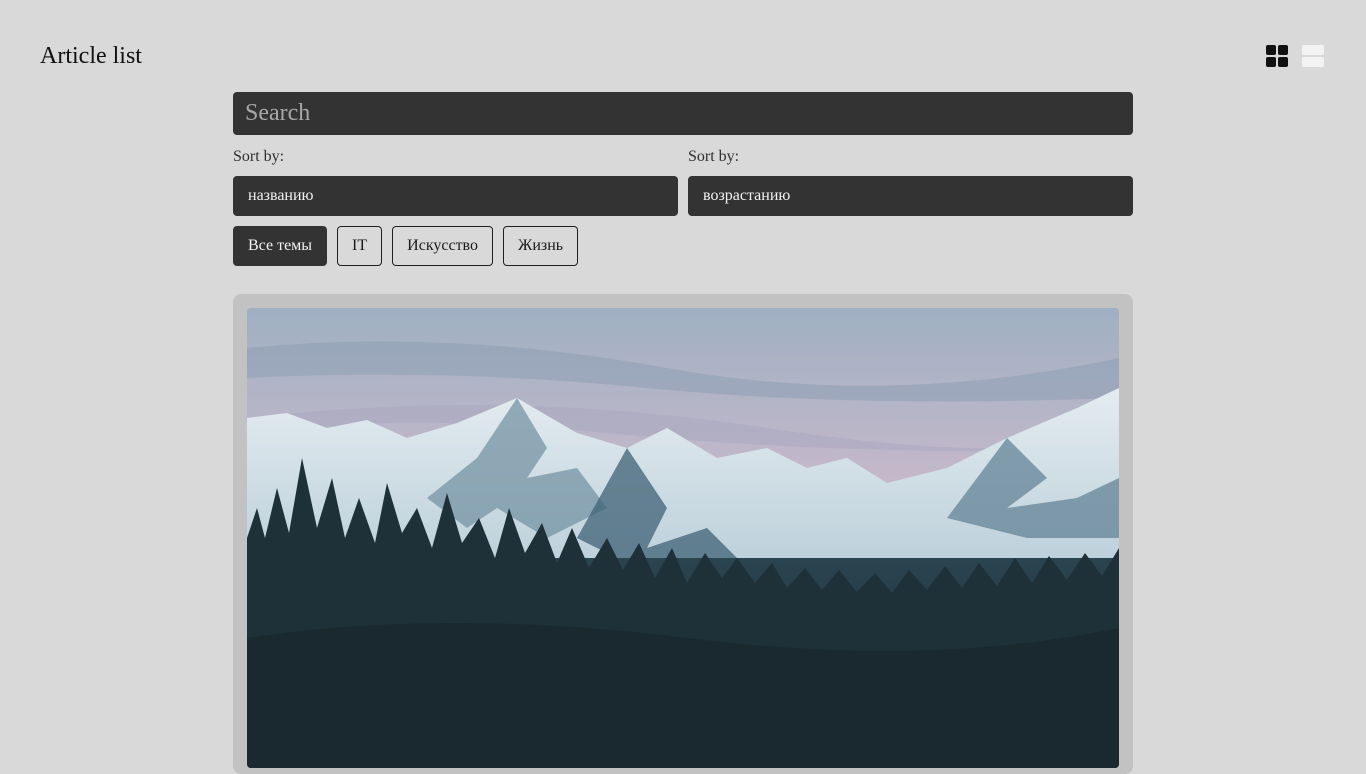 The image size is (1366, 774). Describe the element at coordinates (1277, 56) in the screenshot. I see `grid-view-icon` at that location.